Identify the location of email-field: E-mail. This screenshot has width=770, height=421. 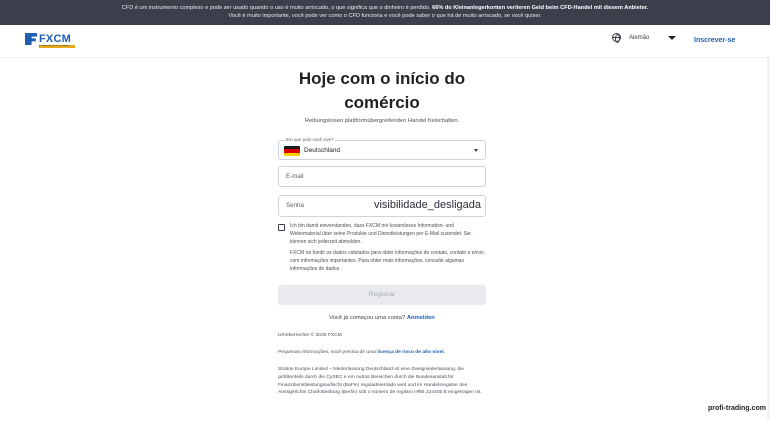
(382, 176).